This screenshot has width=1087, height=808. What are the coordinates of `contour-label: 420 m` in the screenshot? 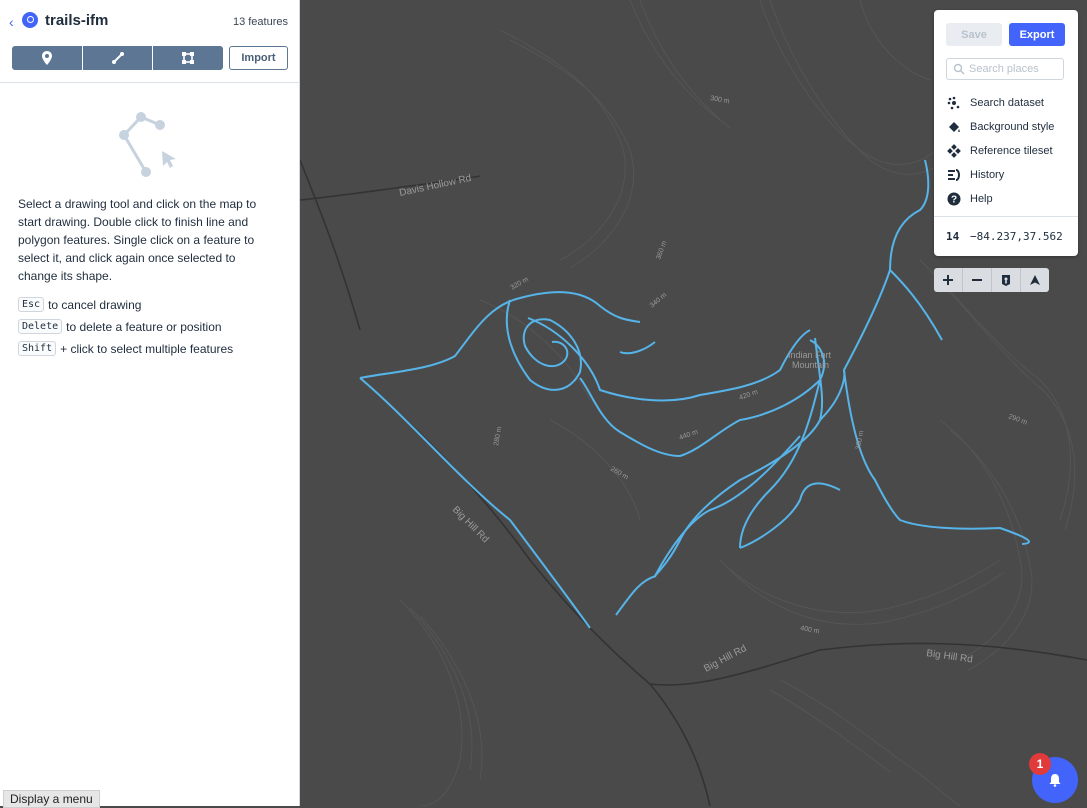 It's located at (748, 395).